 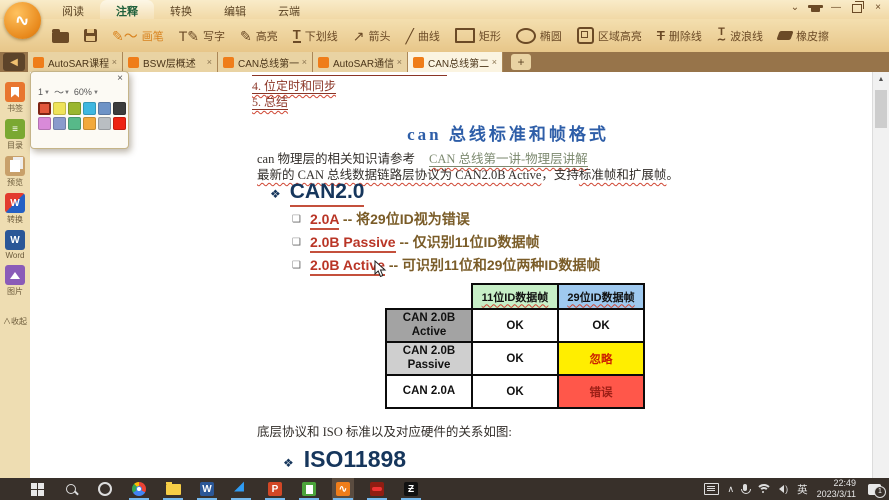 I want to click on scroll-up-icon: ▲, so click(x=881, y=79).